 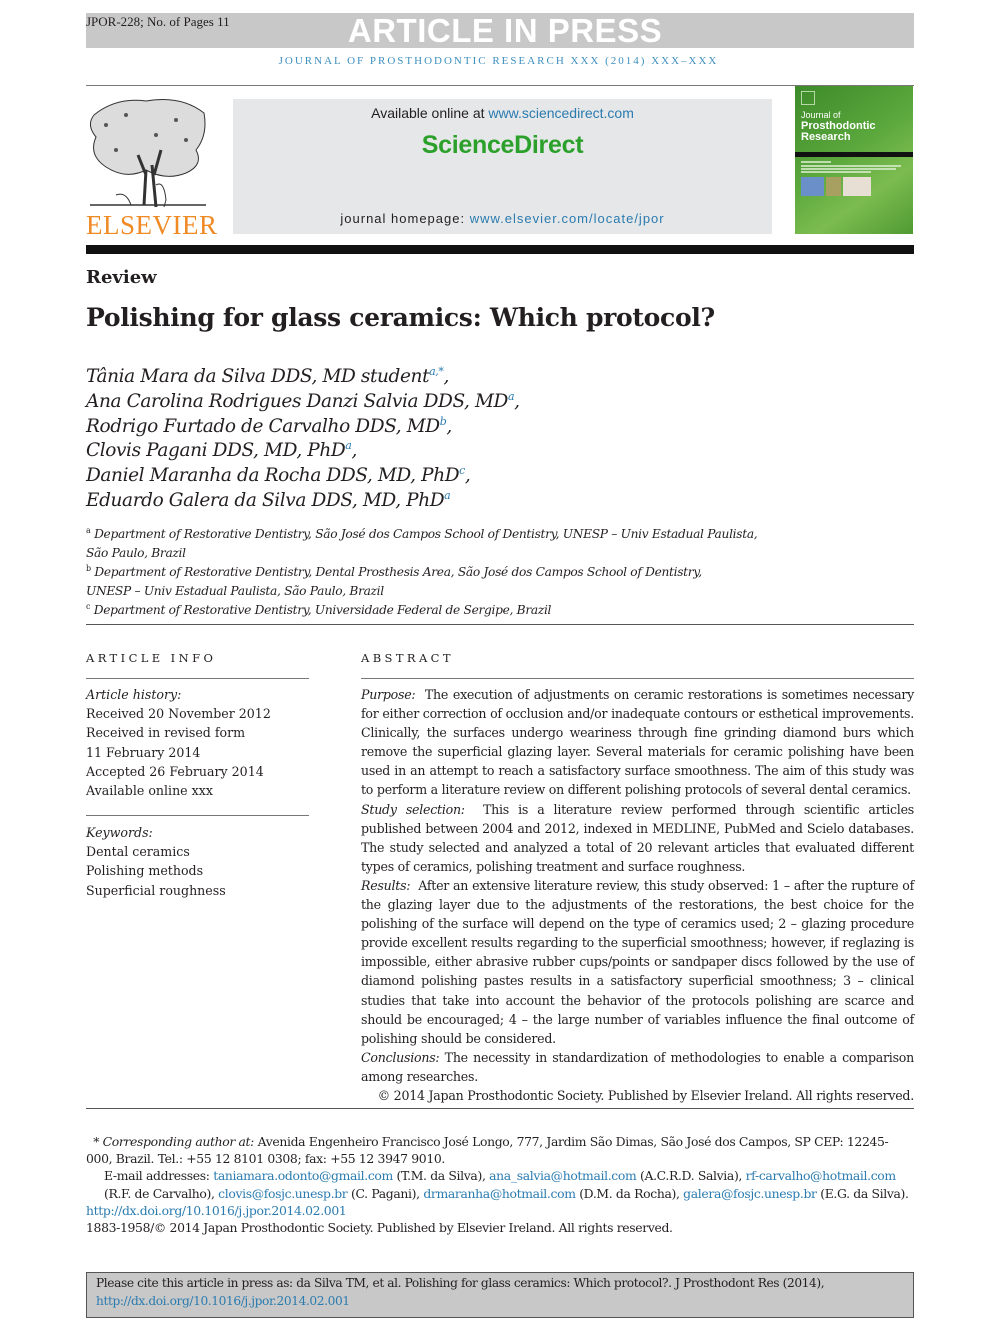 What do you see at coordinates (283, 1193) in the screenshot?
I see `email-link: clovis@fosjc.unesp.br` at bounding box center [283, 1193].